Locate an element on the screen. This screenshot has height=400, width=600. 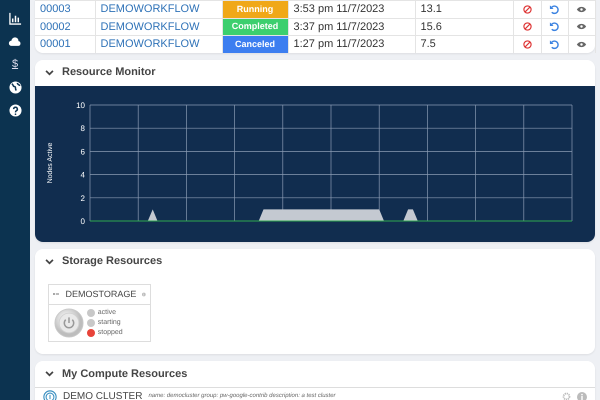
power-button is located at coordinates (69, 323).